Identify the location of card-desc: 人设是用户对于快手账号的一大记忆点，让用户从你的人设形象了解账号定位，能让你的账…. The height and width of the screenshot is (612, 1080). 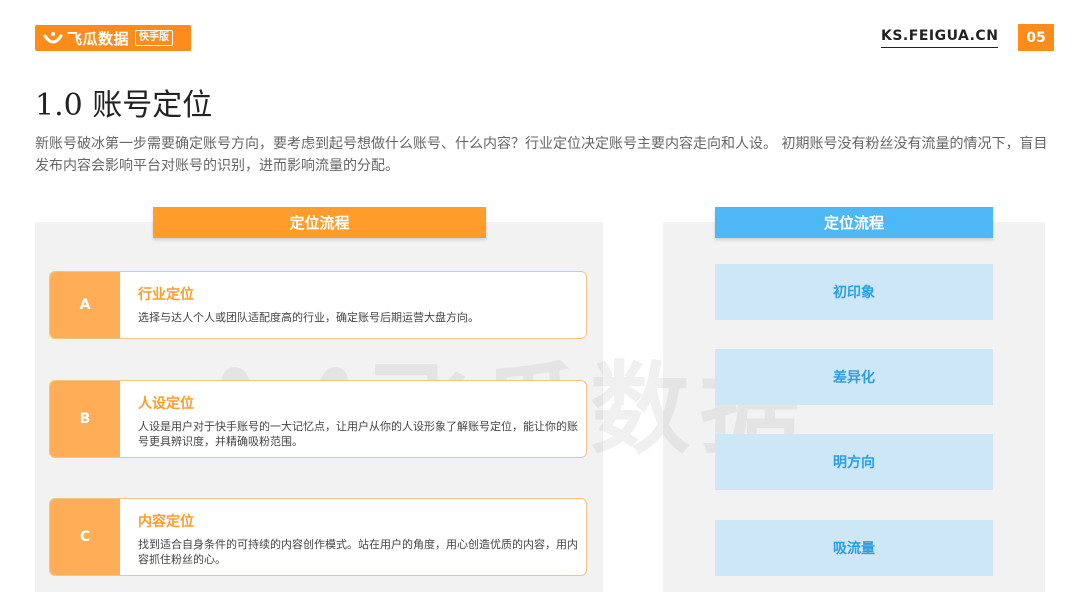
(358, 434).